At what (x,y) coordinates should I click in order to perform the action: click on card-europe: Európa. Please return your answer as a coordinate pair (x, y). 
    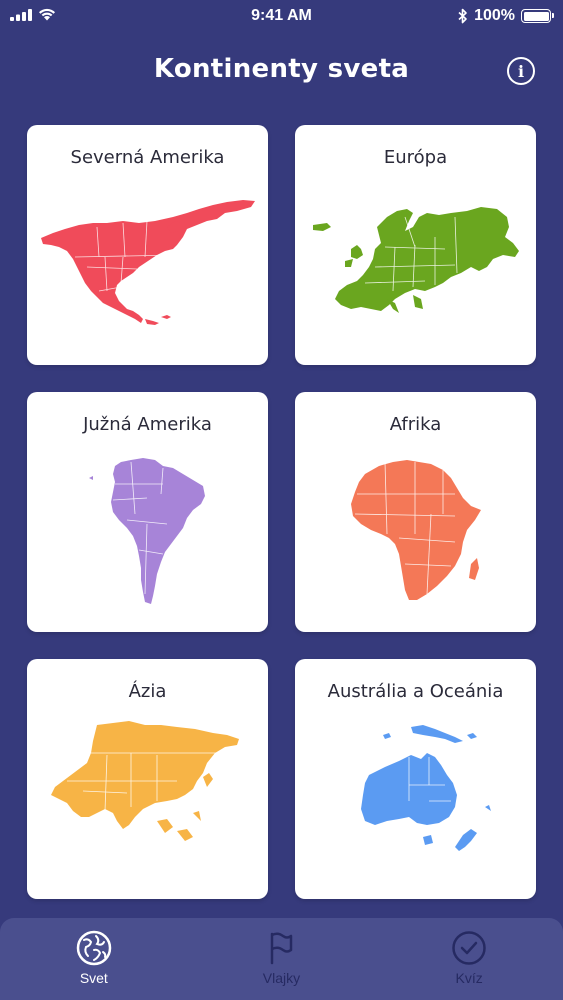
    Looking at the image, I should click on (415, 245).